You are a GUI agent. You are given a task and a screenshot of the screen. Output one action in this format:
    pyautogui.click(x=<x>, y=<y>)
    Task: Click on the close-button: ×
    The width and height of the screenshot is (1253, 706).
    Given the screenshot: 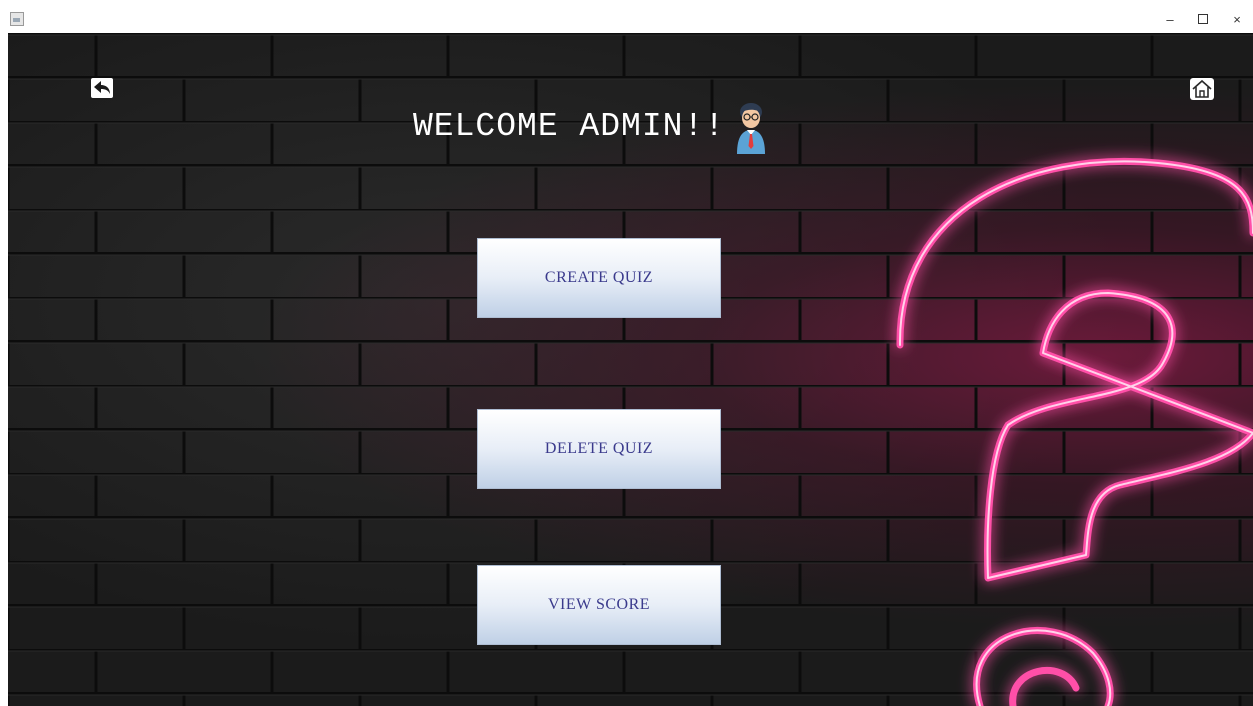 What is the action you would take?
    pyautogui.click(x=1237, y=20)
    